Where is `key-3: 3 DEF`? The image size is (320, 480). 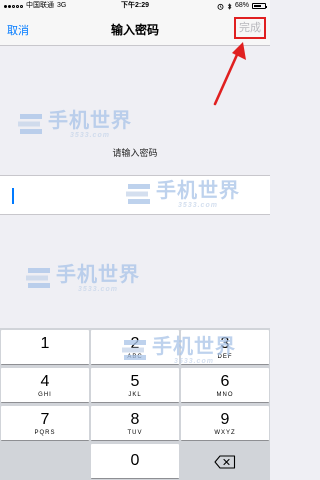 key-3: 3 DEF is located at coordinates (225, 347).